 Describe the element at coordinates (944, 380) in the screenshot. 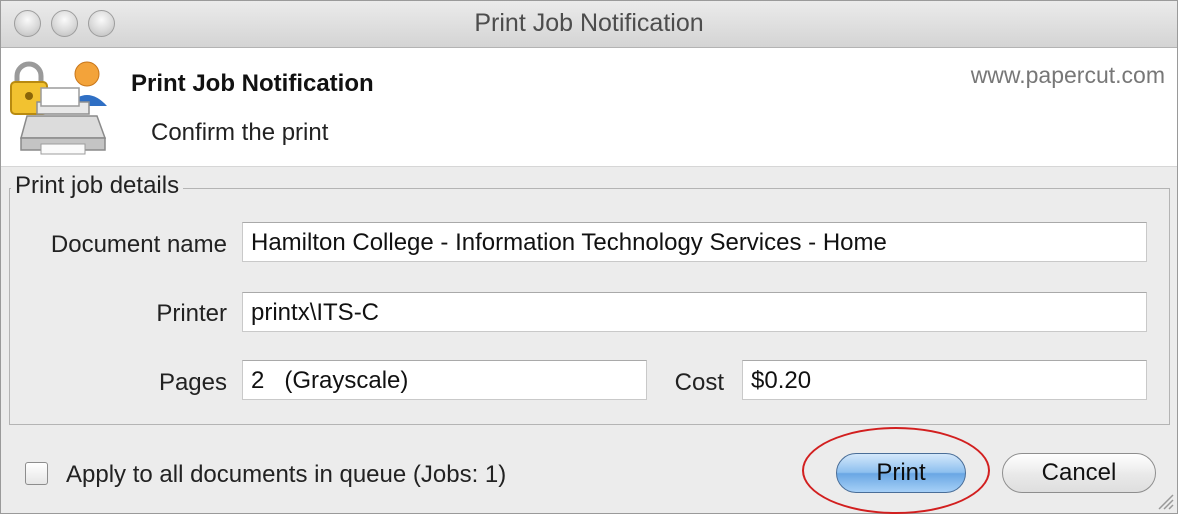

I see `cost-field: $0.20` at that location.